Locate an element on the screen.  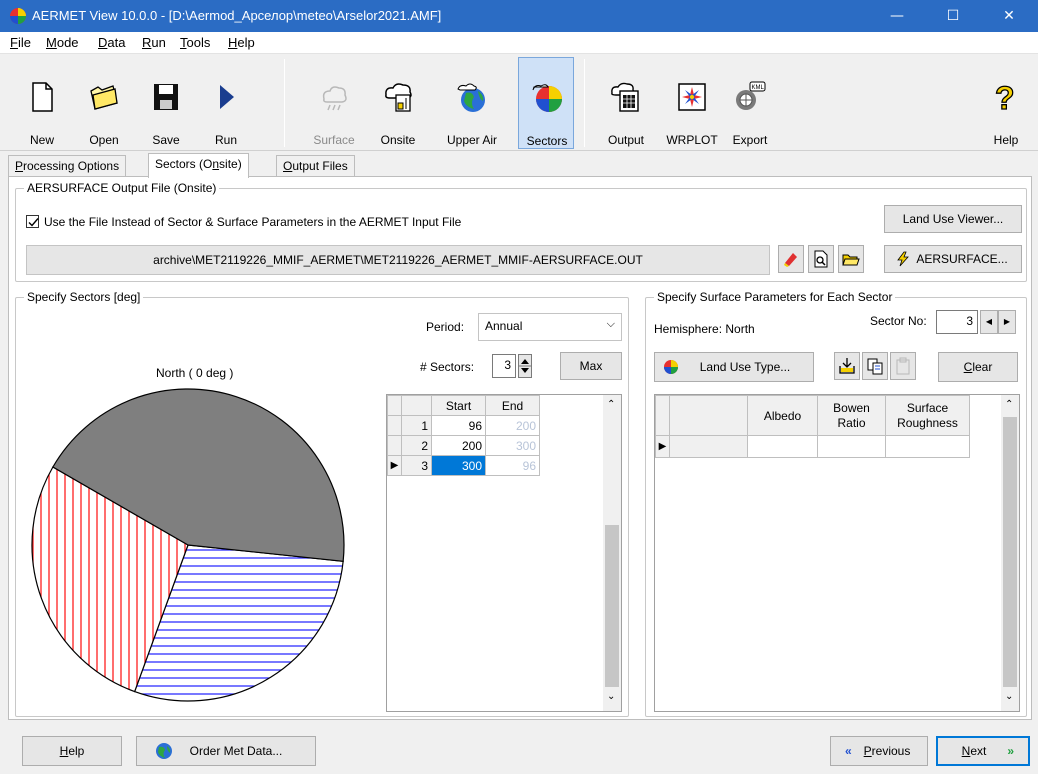
help-question-icon: ? is located at coordinates (1004, 97).